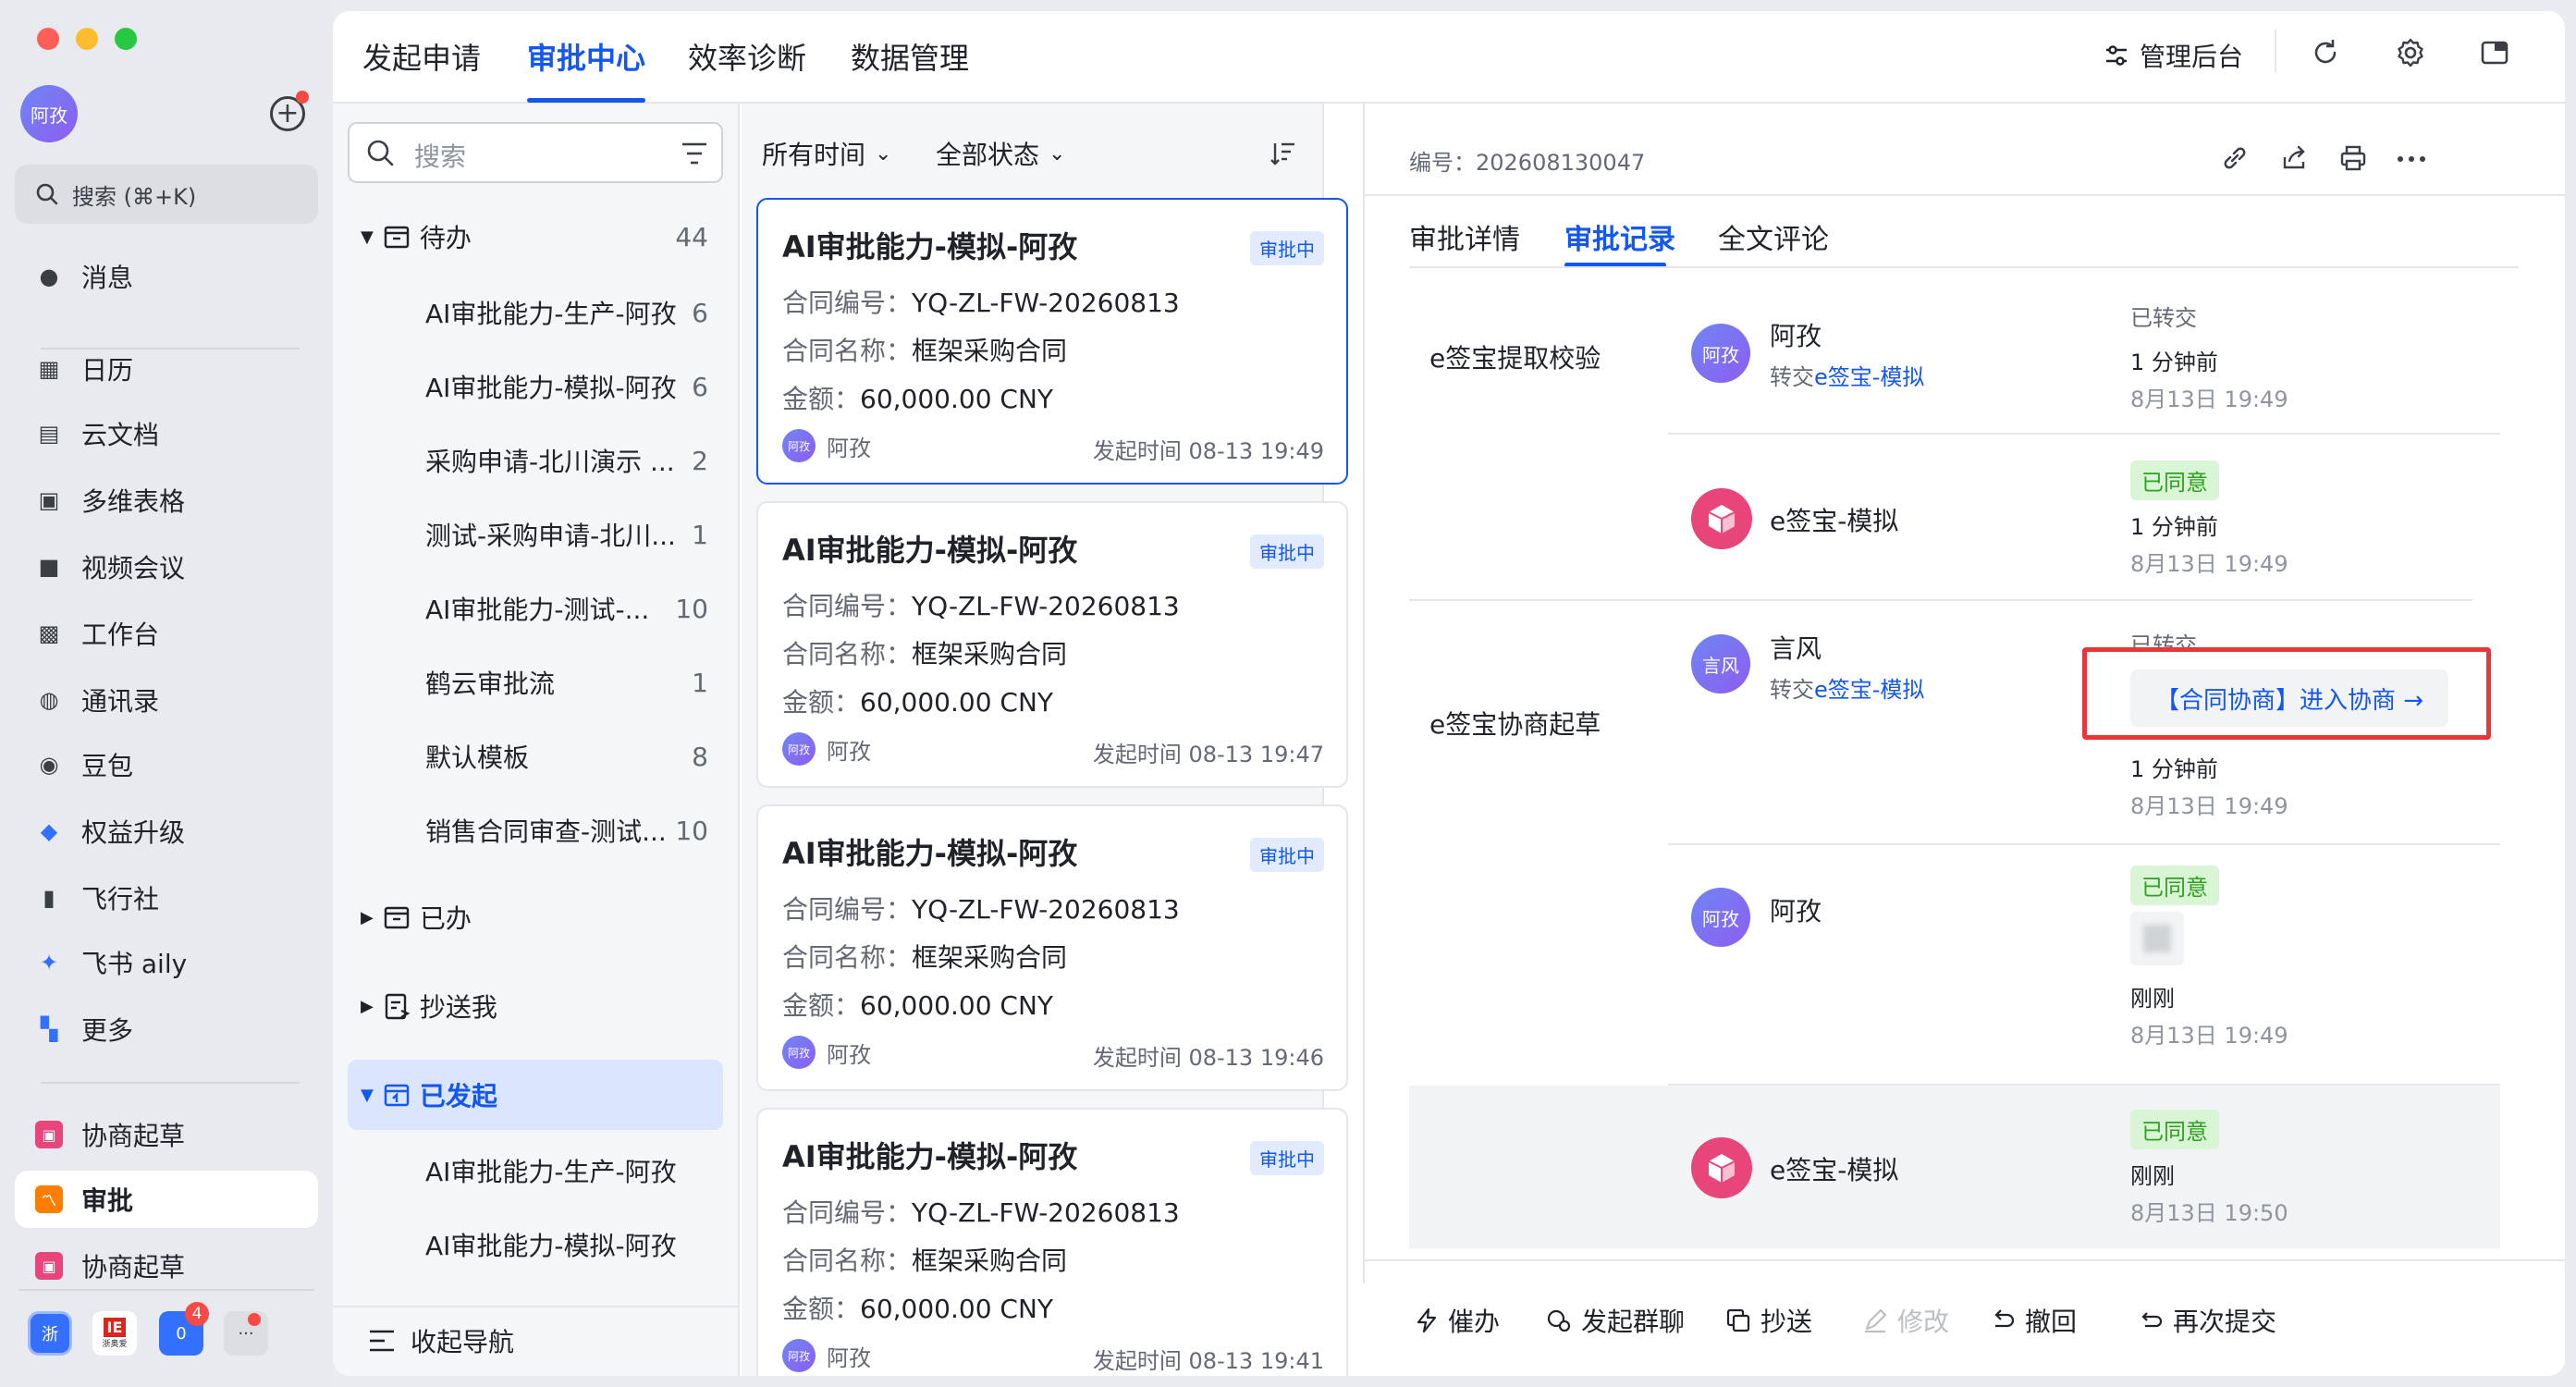  I want to click on category-done: ▶ 已办, so click(535, 917).